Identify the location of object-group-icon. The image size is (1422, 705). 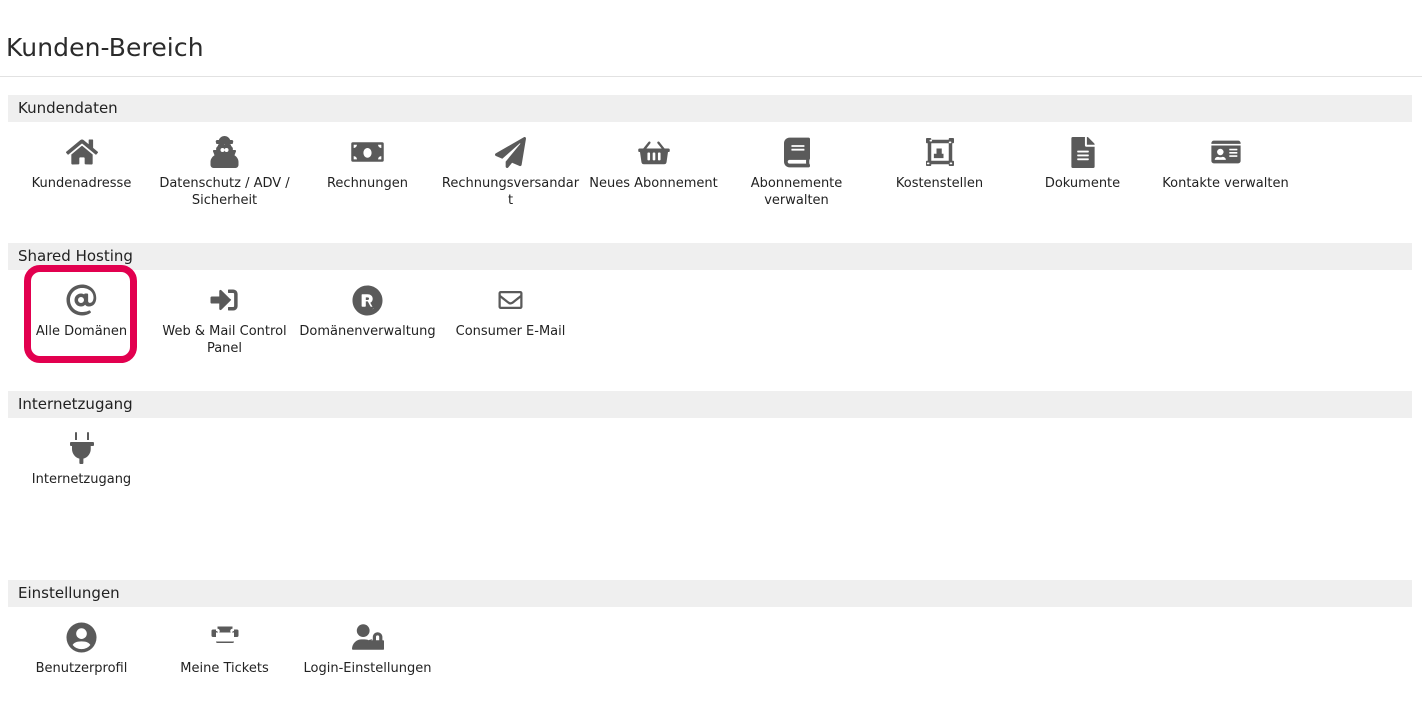
(940, 152).